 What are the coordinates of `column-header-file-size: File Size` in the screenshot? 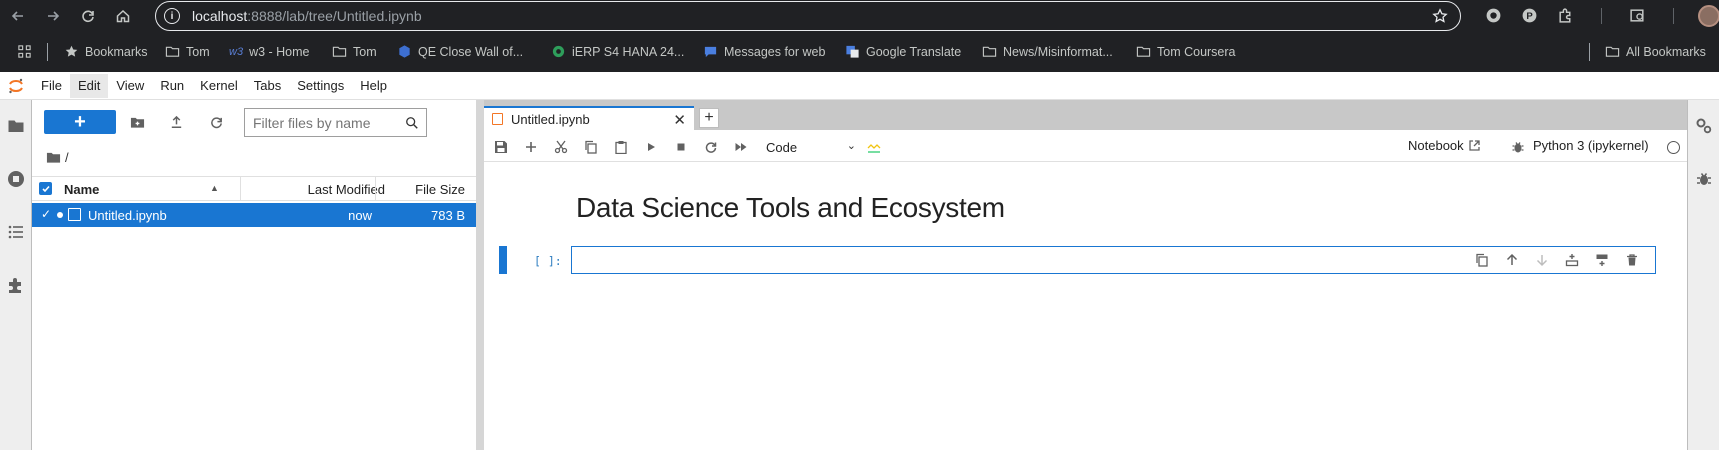 It's located at (425, 189).